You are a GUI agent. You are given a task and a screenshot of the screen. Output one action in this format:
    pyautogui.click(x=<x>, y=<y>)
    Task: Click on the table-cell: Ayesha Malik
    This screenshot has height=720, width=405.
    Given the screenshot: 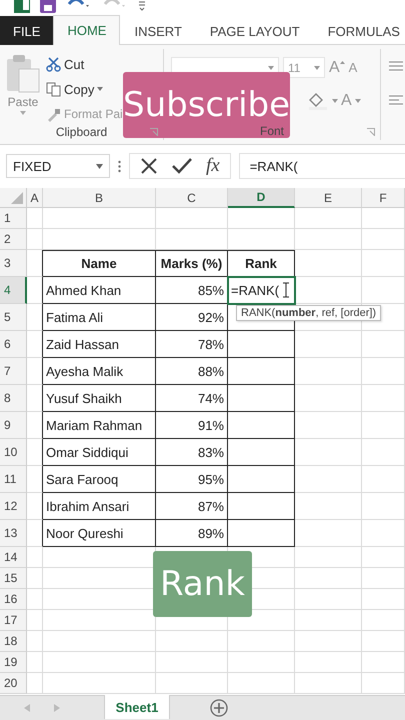 What is the action you would take?
    pyautogui.click(x=85, y=371)
    